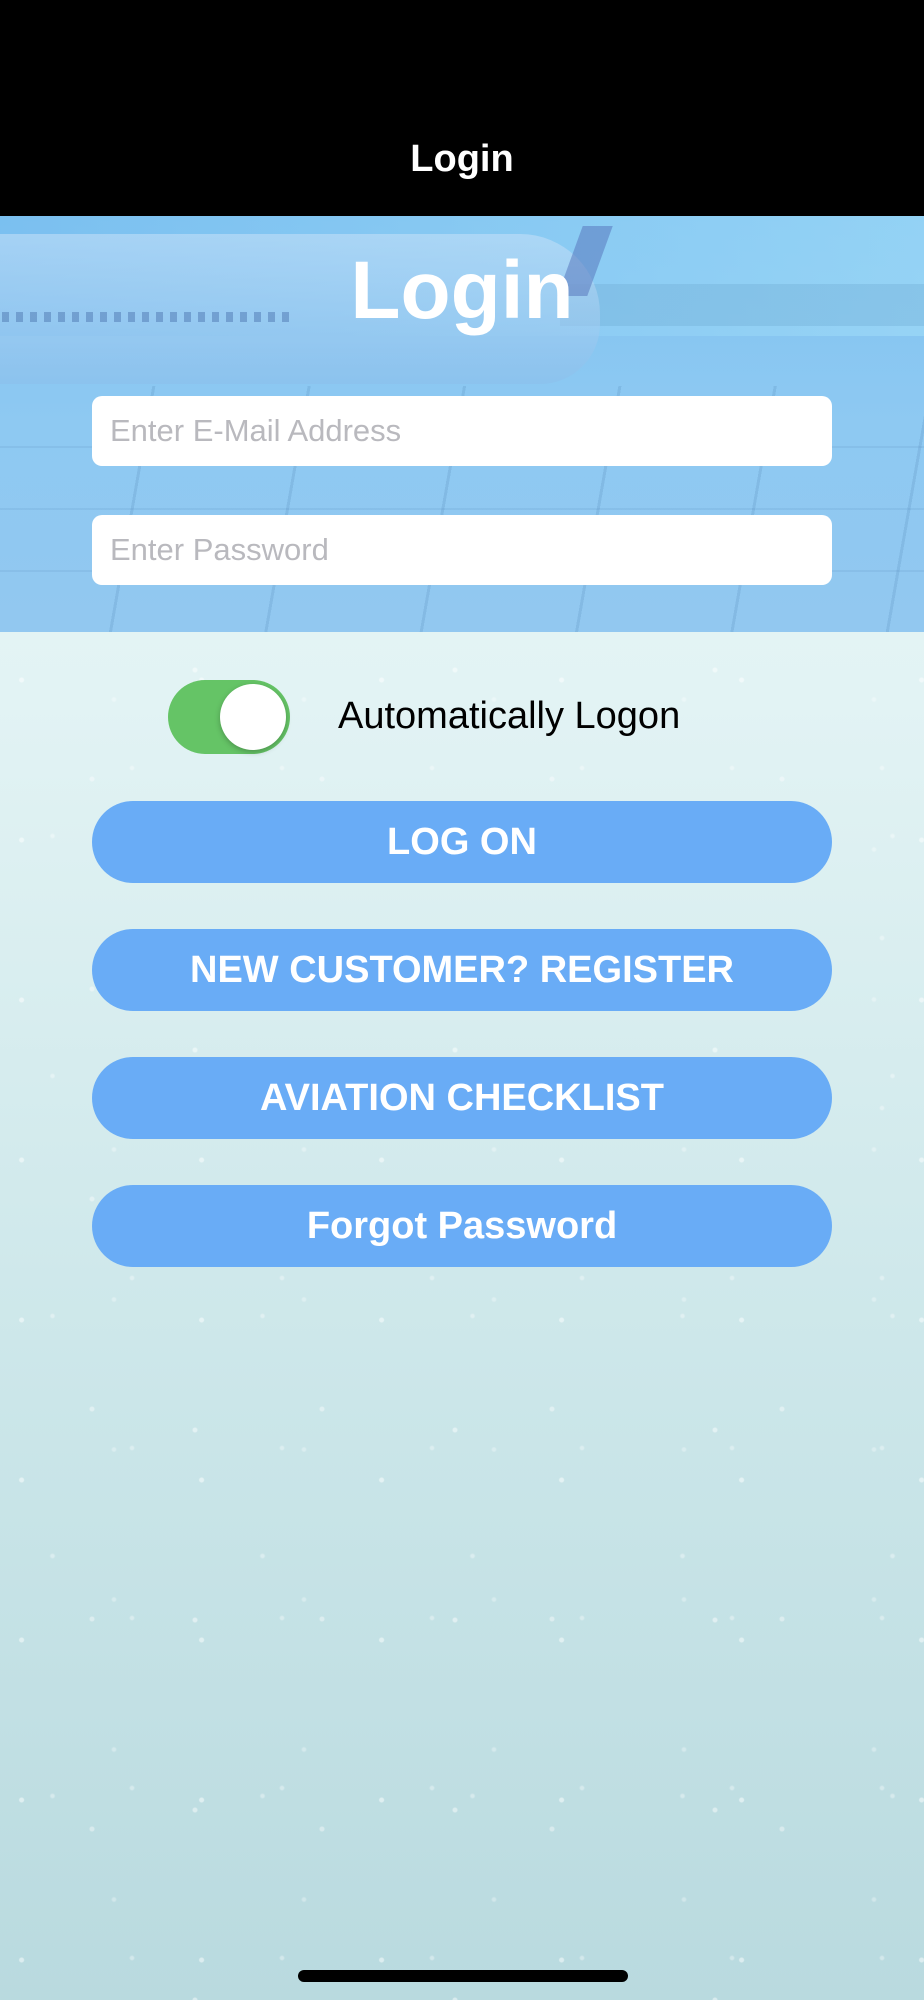  I want to click on forgot-password-button: Forgot Password, so click(462, 1226).